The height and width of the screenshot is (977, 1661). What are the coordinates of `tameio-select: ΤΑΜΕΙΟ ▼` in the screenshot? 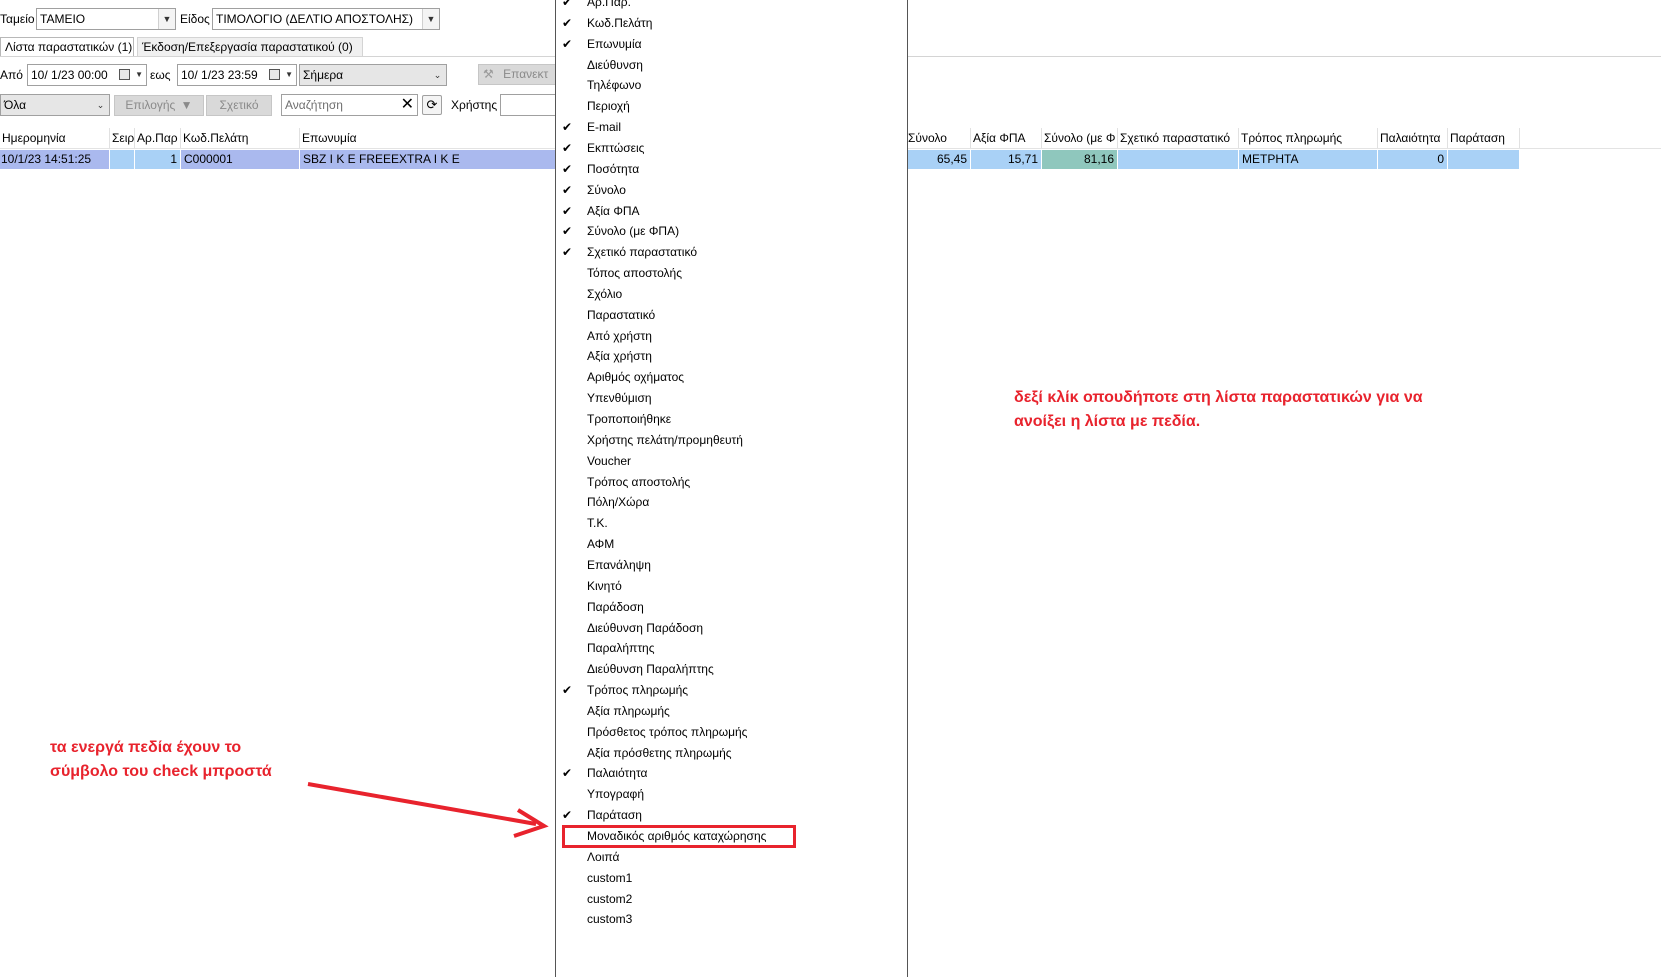 It's located at (106, 19).